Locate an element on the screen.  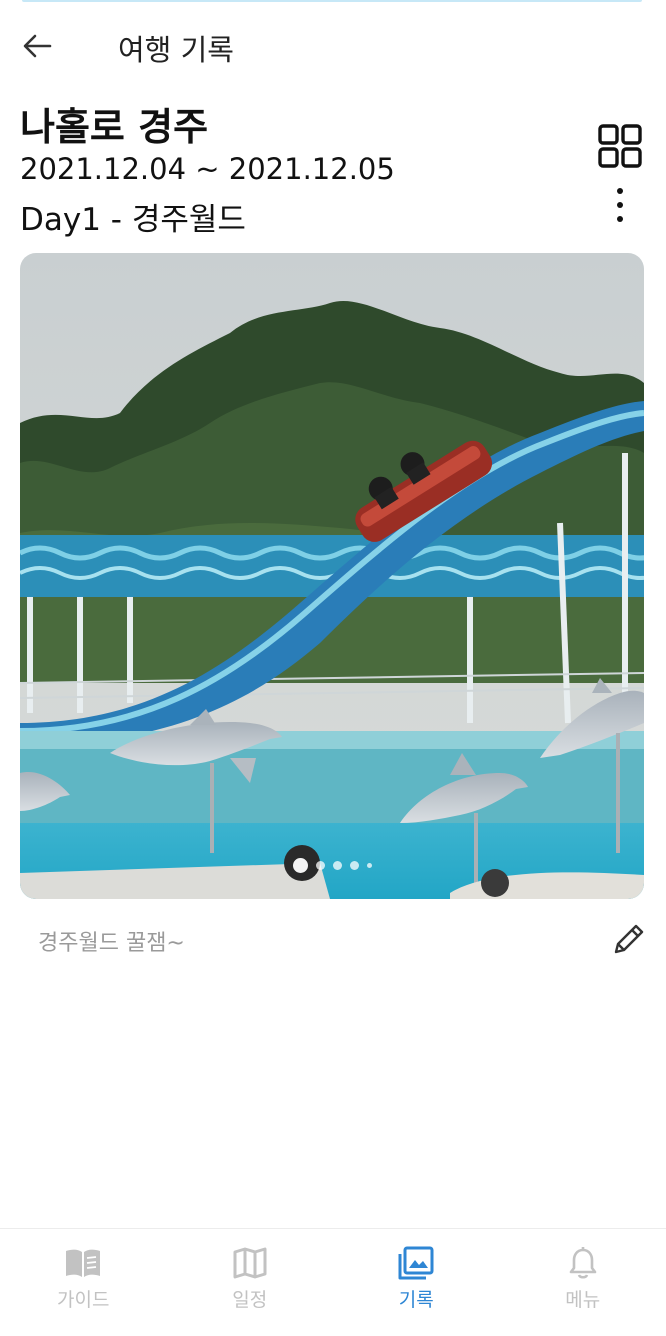
bell-icon is located at coordinates (583, 1263).